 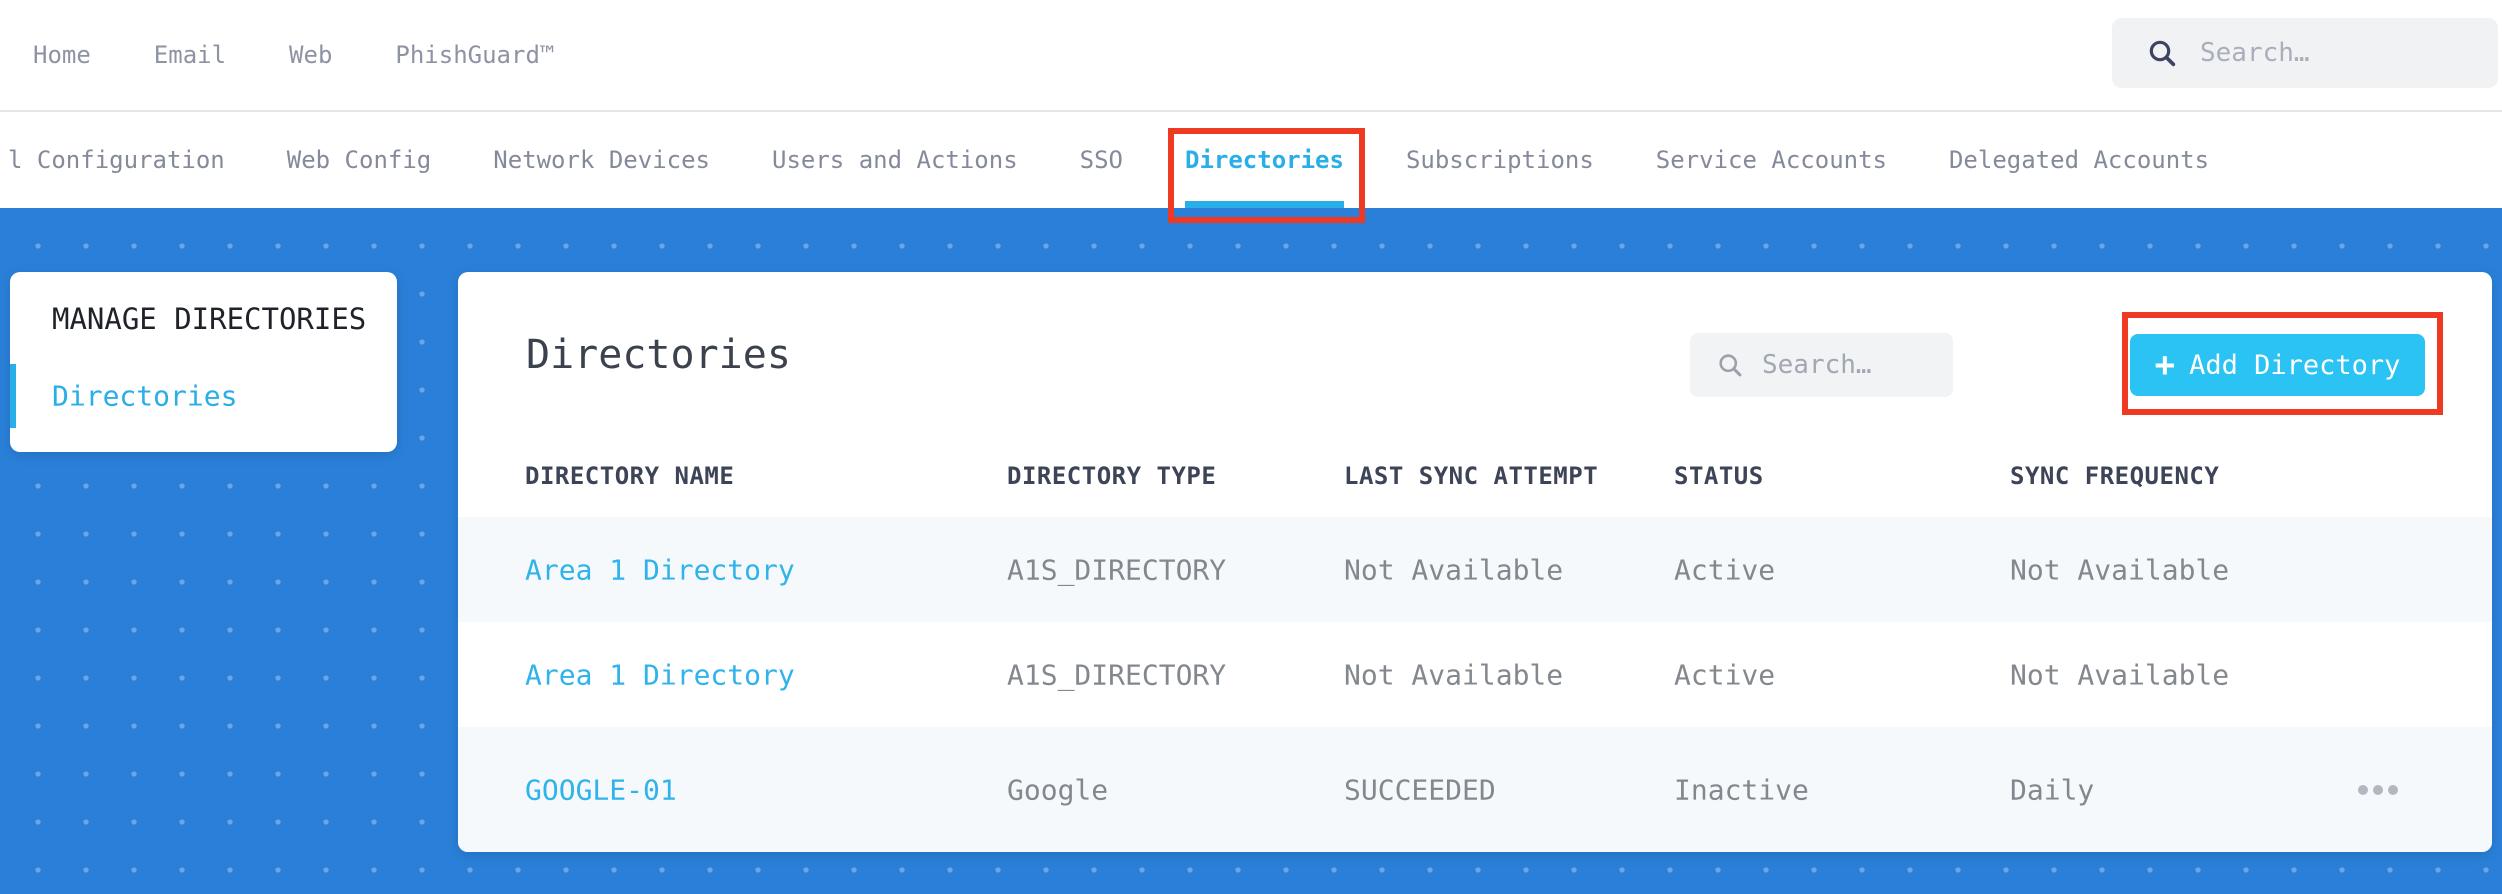 What do you see at coordinates (1101, 160) in the screenshot?
I see `tab-sso: SSO` at bounding box center [1101, 160].